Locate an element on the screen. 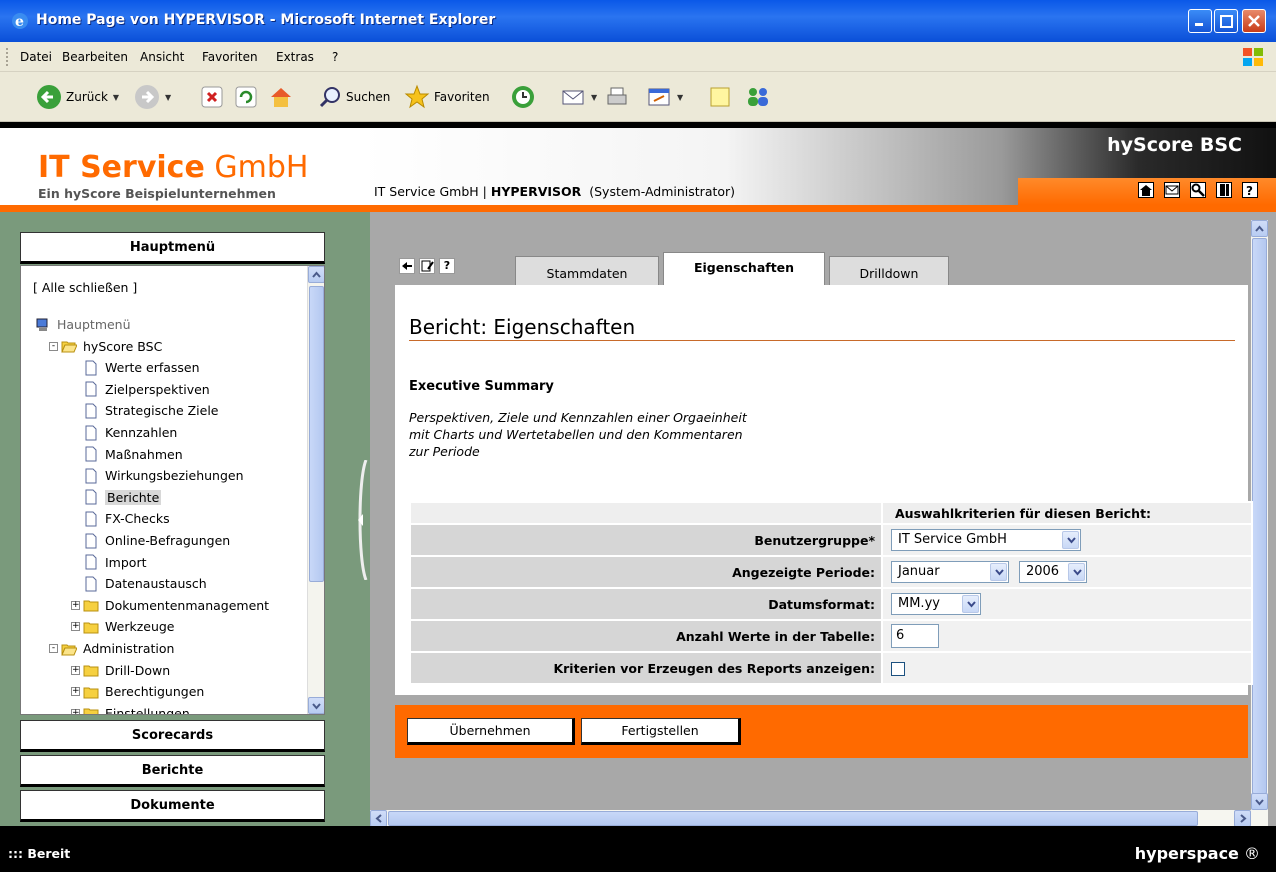  content-vertical-scrollbar is located at coordinates (1259, 515).